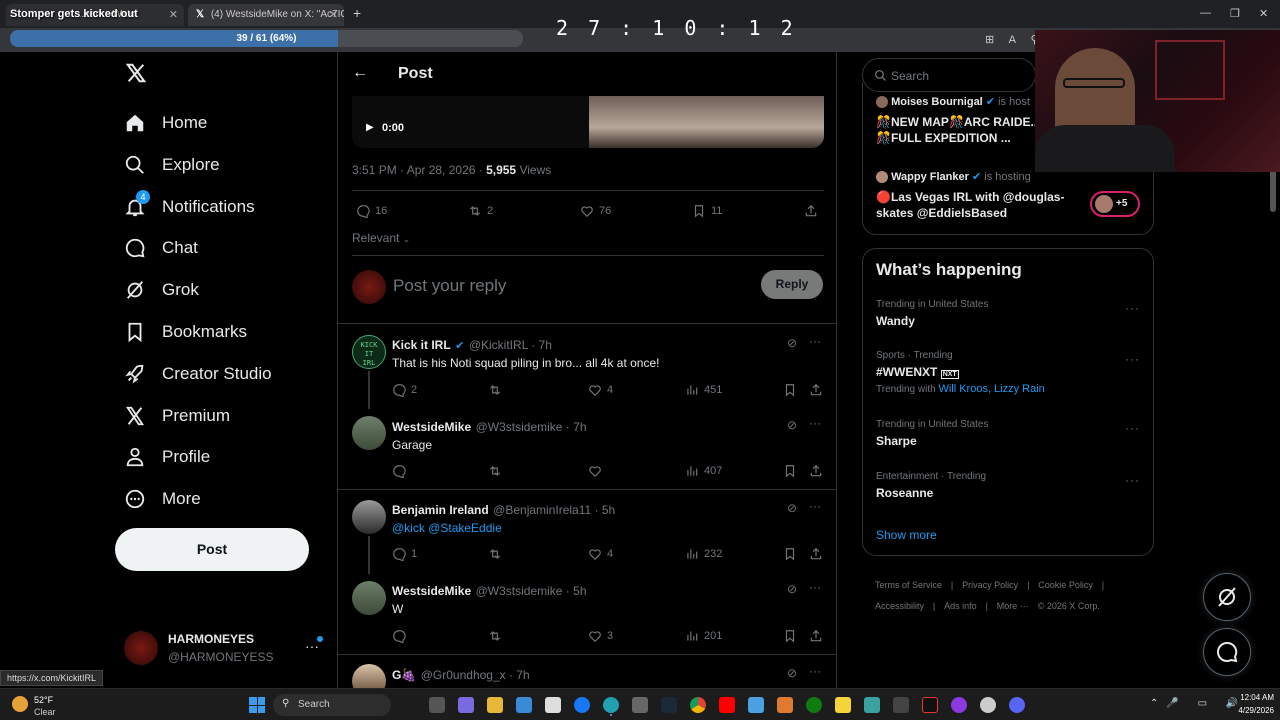 This screenshot has width=1280, height=720. I want to click on like-button, so click(595, 471).